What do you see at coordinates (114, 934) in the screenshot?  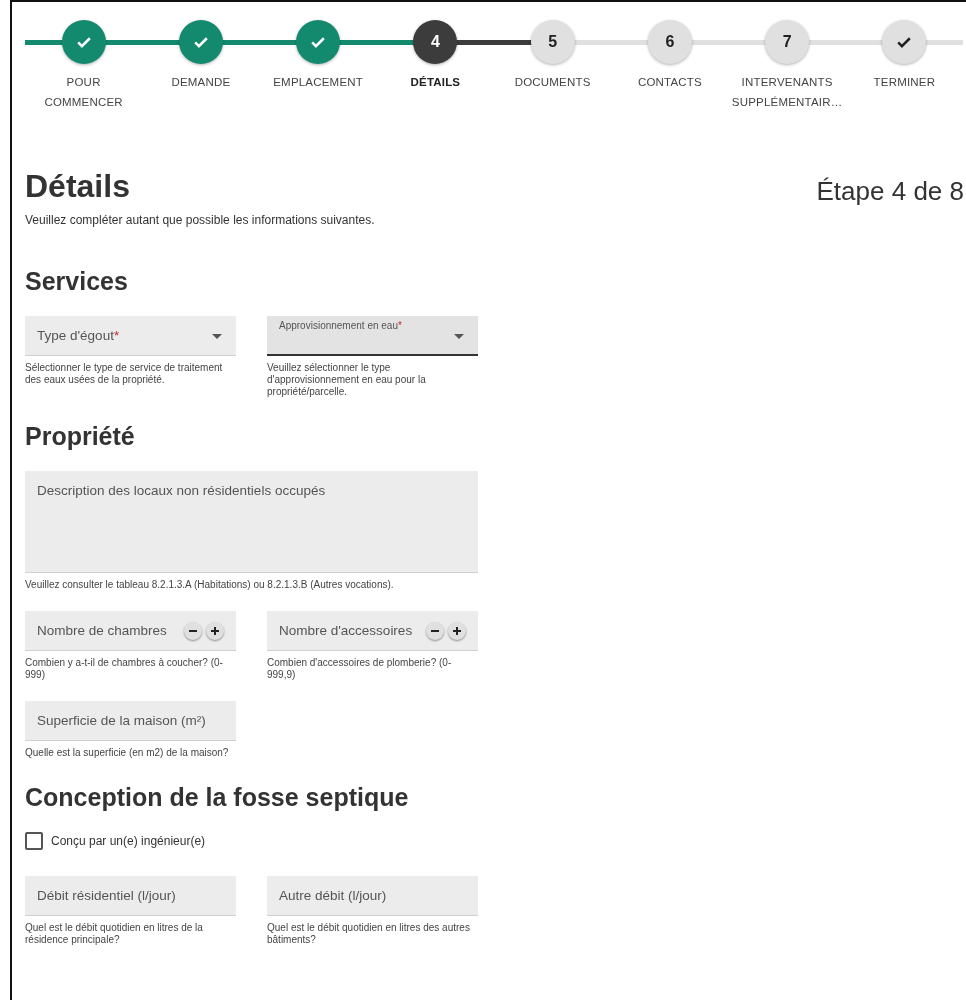 I see `help-text: Quel est le débit quotidien en litres de la résidence principale?` at bounding box center [114, 934].